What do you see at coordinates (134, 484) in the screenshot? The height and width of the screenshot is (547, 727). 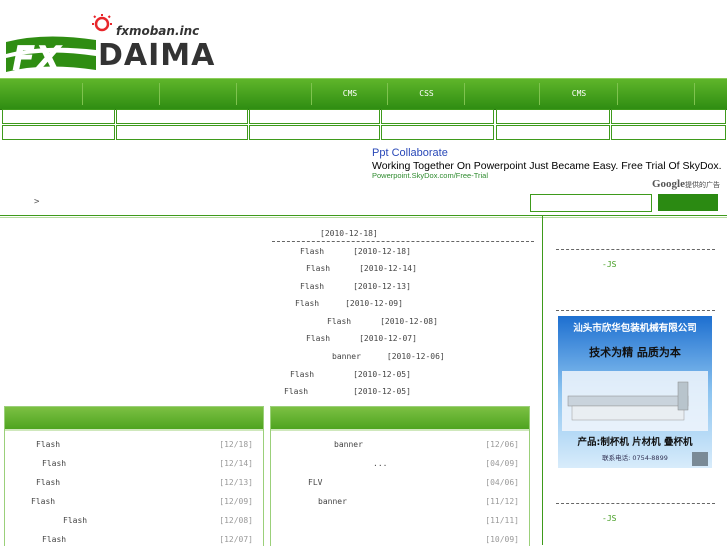 I see `list-item: Flash [12/13]` at bounding box center [134, 484].